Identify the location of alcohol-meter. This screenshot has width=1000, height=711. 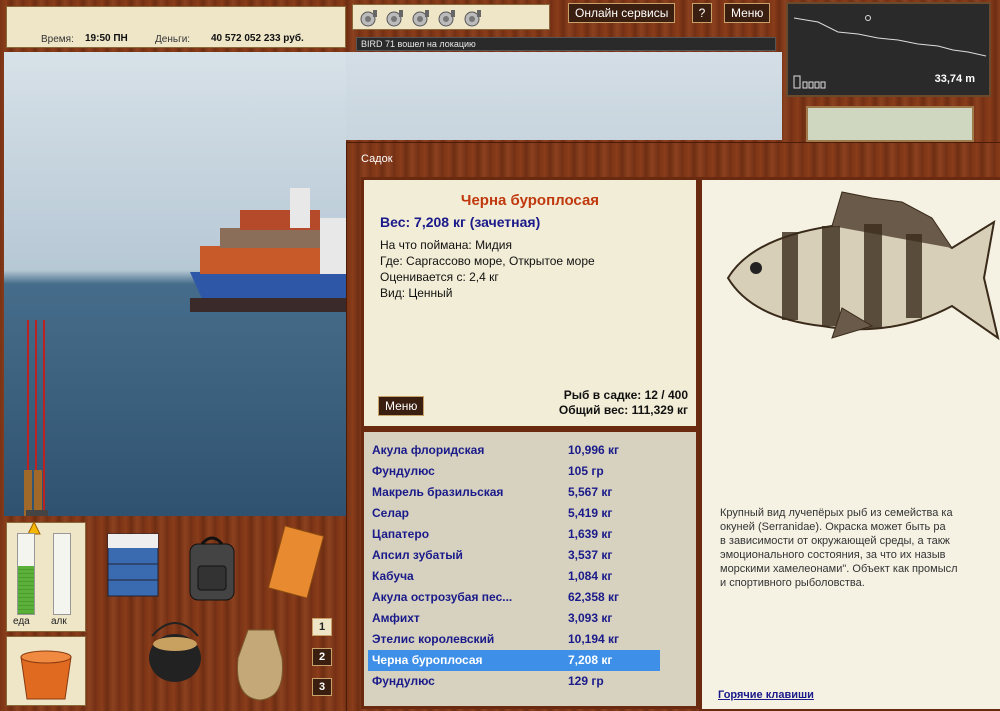
(62, 574).